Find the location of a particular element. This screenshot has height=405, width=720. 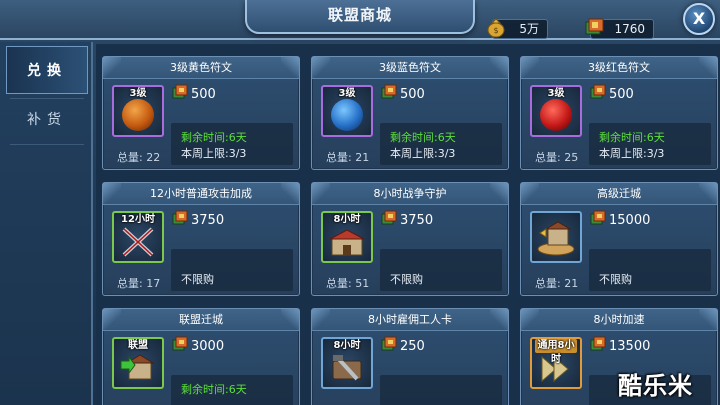

item-total: 总量: 51 is located at coordinates (348, 283).